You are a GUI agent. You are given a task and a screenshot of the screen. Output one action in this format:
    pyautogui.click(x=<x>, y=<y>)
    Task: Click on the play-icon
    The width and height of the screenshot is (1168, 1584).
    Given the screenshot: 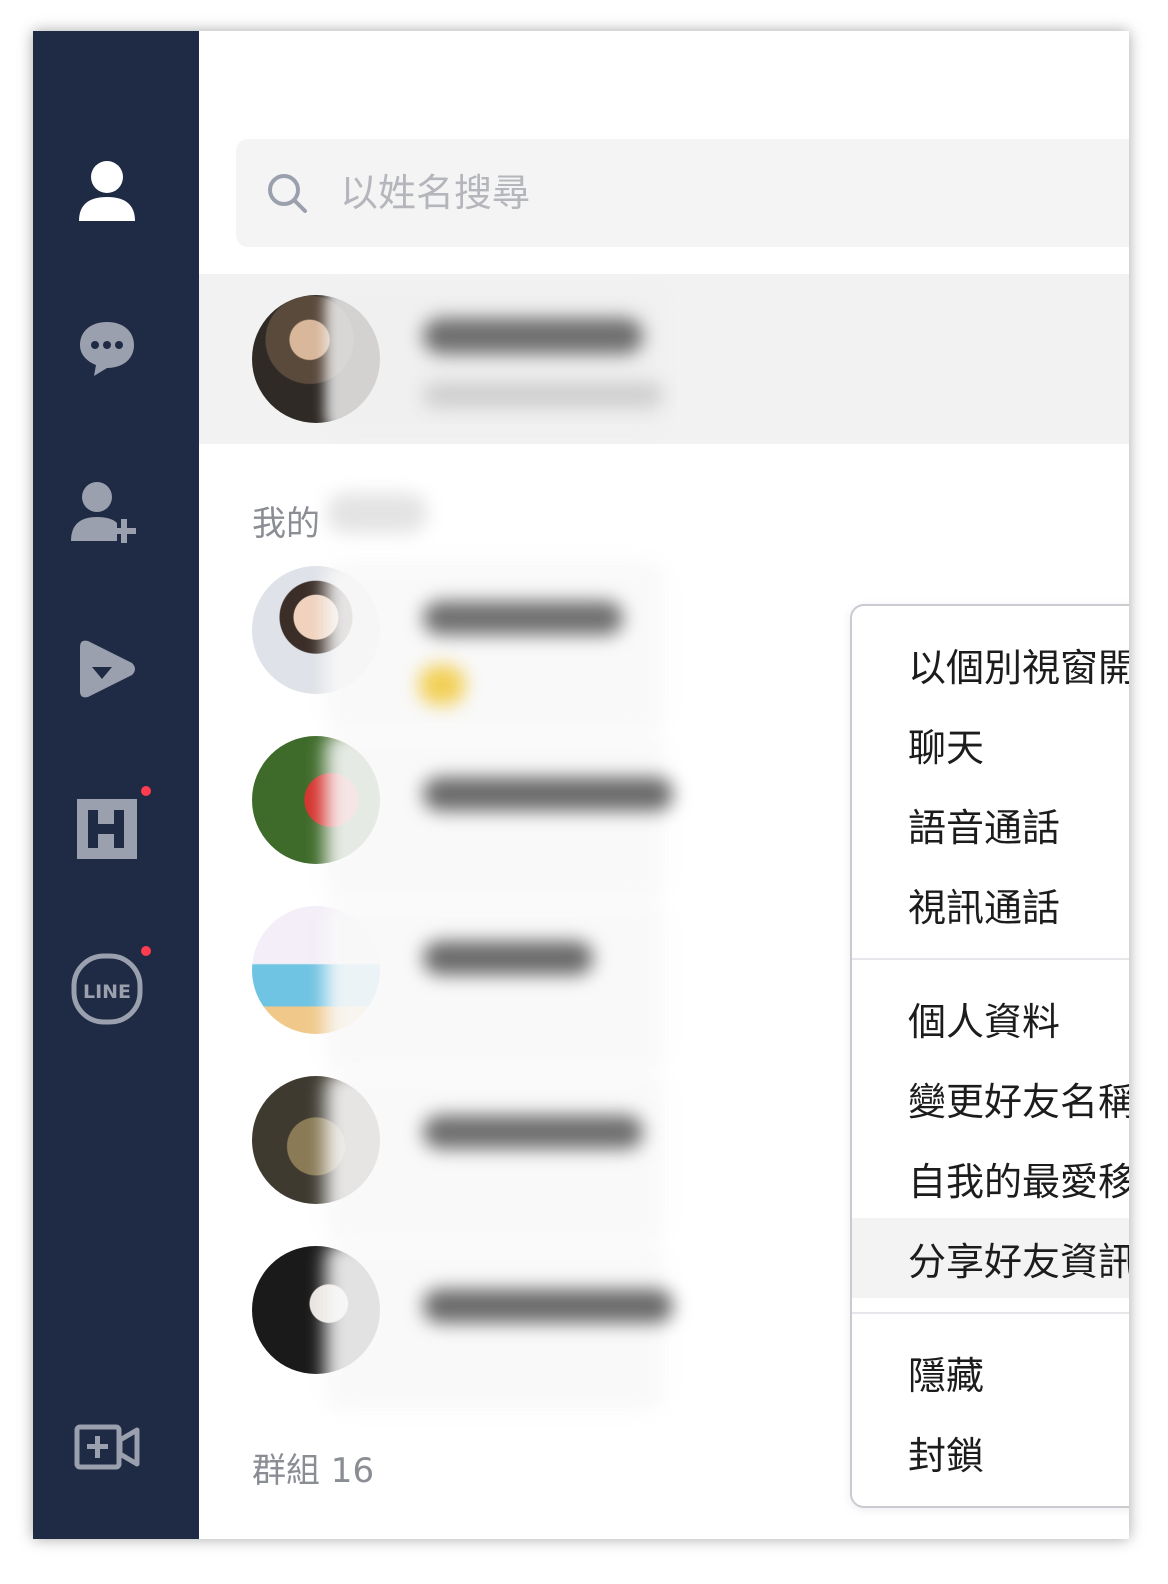 What is the action you would take?
    pyautogui.click(x=107, y=669)
    